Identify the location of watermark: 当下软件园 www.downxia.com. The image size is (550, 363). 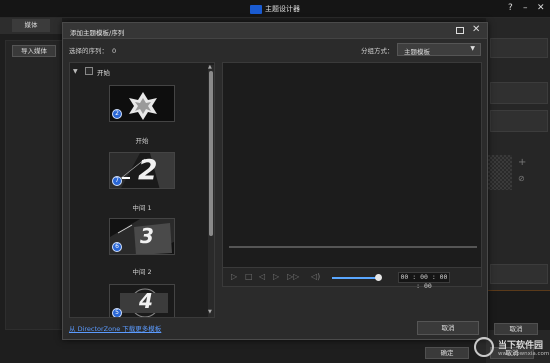
(510, 347).